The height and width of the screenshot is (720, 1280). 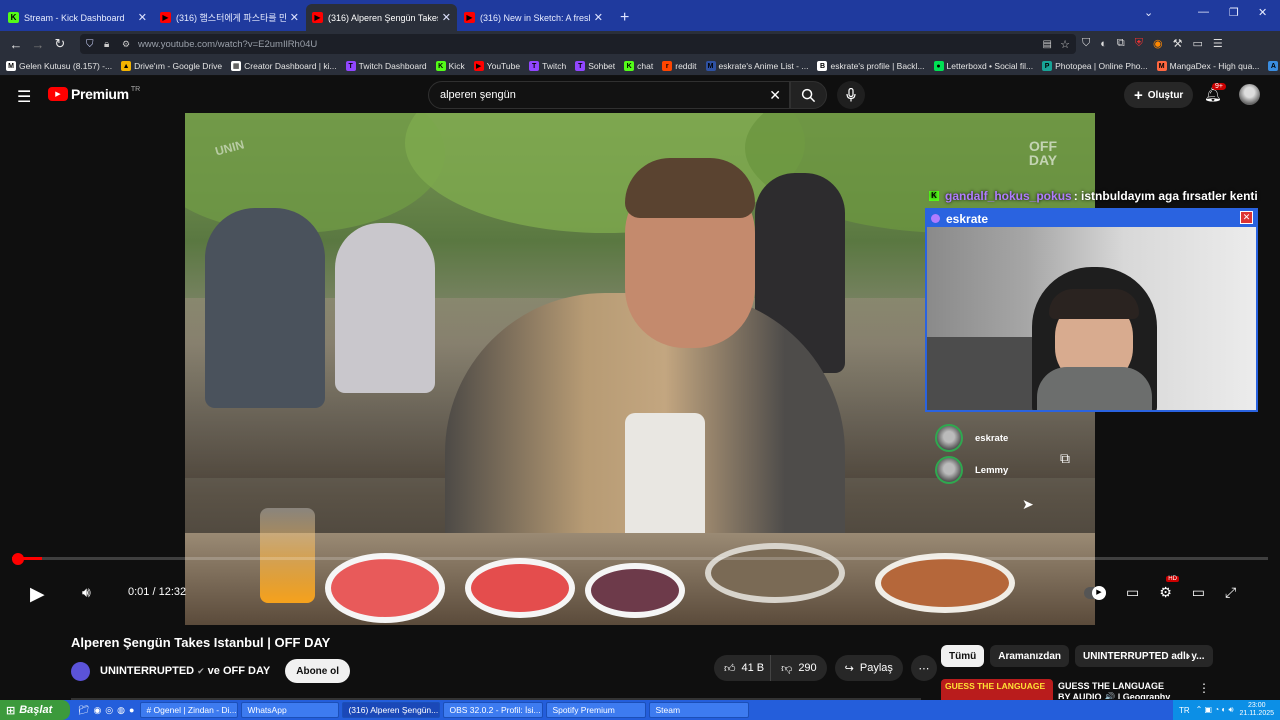 What do you see at coordinates (1086, 43) in the screenshot?
I see `pocket-icon: ⛉` at bounding box center [1086, 43].